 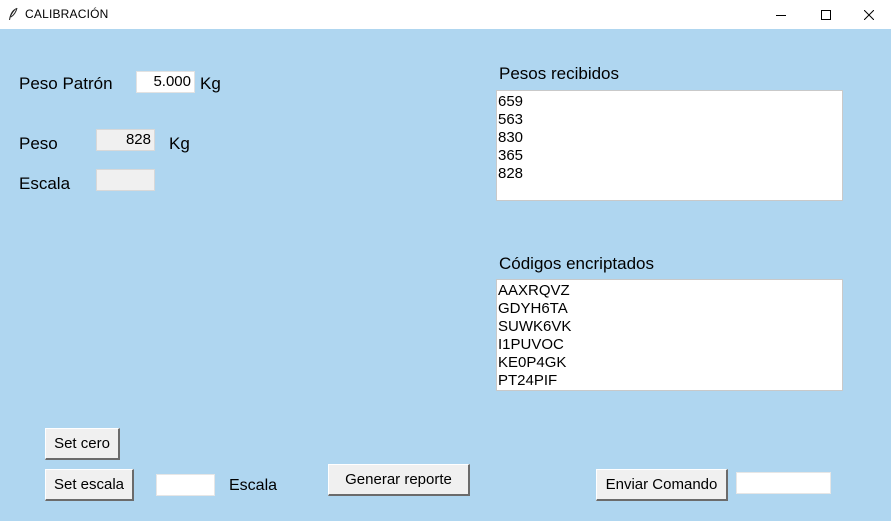 What do you see at coordinates (66, 83) in the screenshot?
I see `peso-patron-label: Peso Patrón` at bounding box center [66, 83].